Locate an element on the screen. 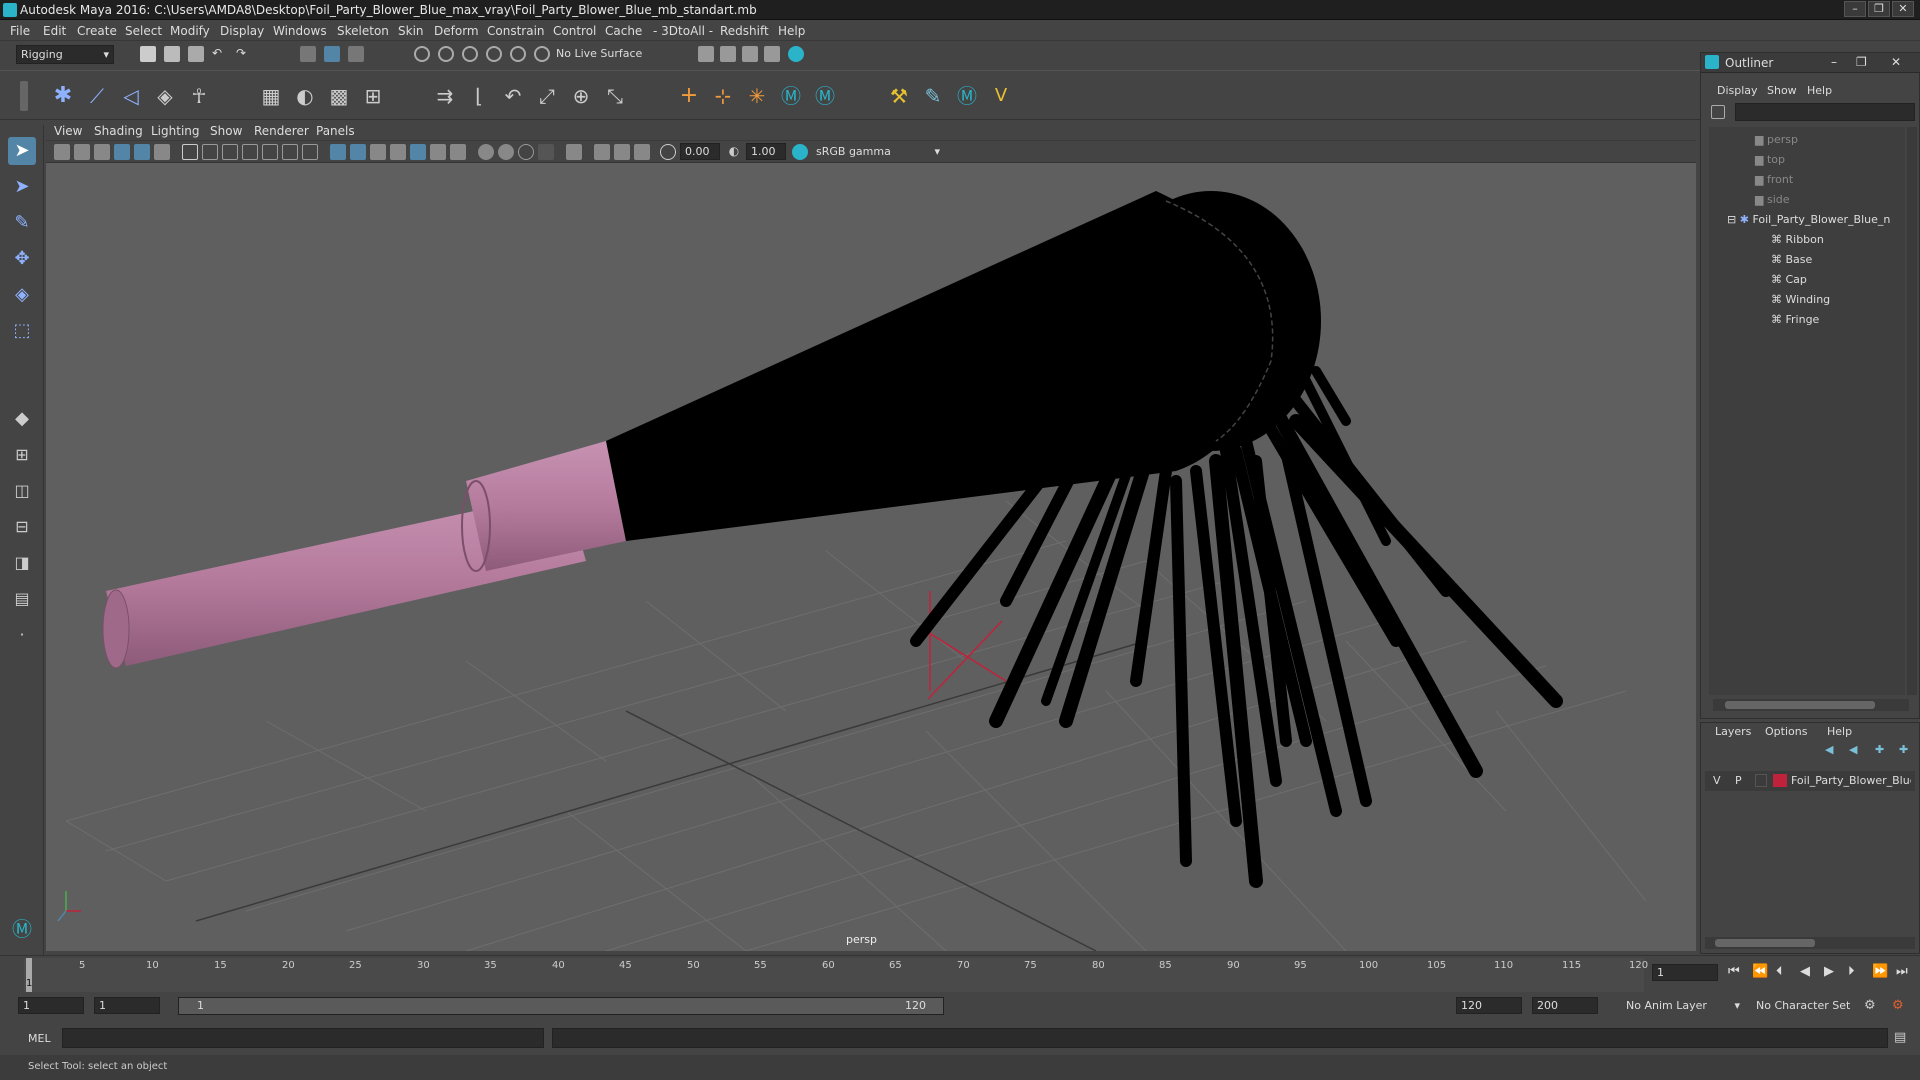 Image resolution: width=1920 pixels, height=1080 pixels. character-set-selector: No Character Set is located at coordinates (1807, 1005).